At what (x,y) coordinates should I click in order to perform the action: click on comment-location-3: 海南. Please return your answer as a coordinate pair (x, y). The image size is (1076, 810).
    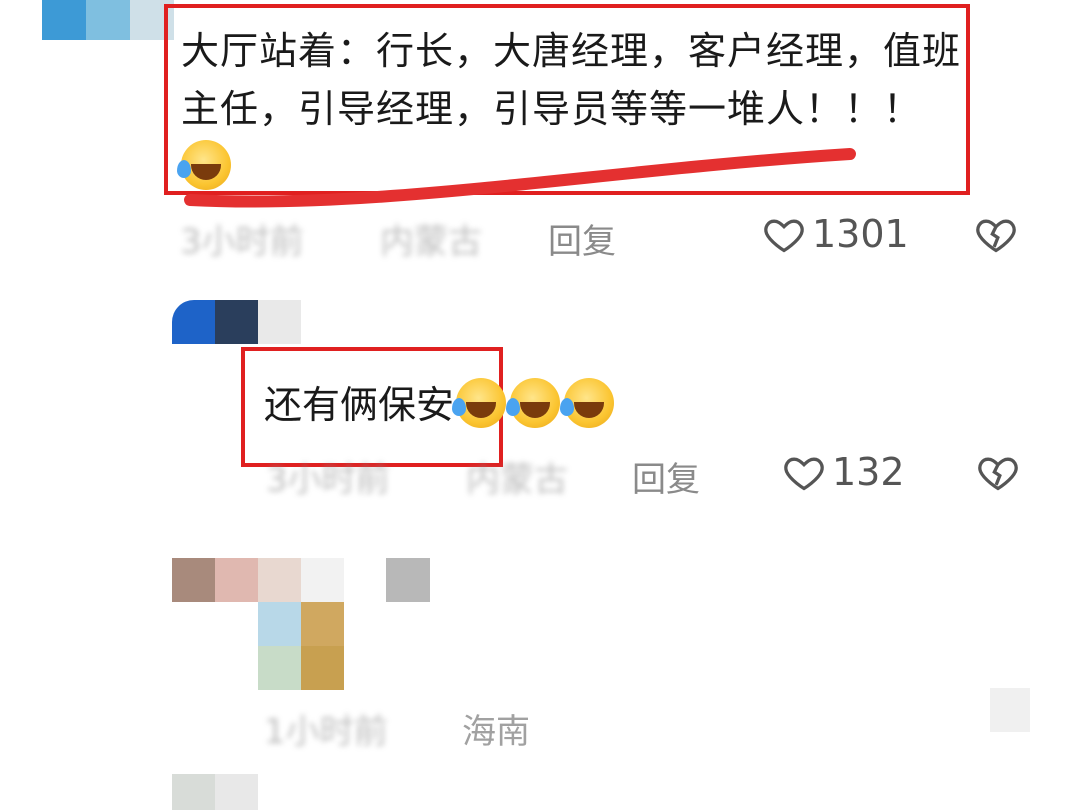
    Looking at the image, I should click on (496, 732).